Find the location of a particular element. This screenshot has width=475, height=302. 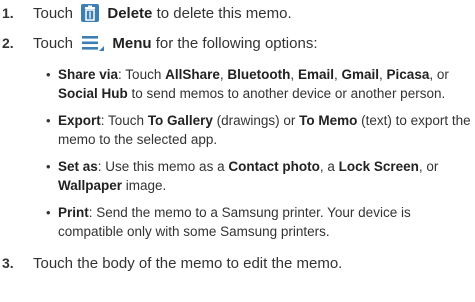

option-to-gallery: To Gallery is located at coordinates (180, 120).